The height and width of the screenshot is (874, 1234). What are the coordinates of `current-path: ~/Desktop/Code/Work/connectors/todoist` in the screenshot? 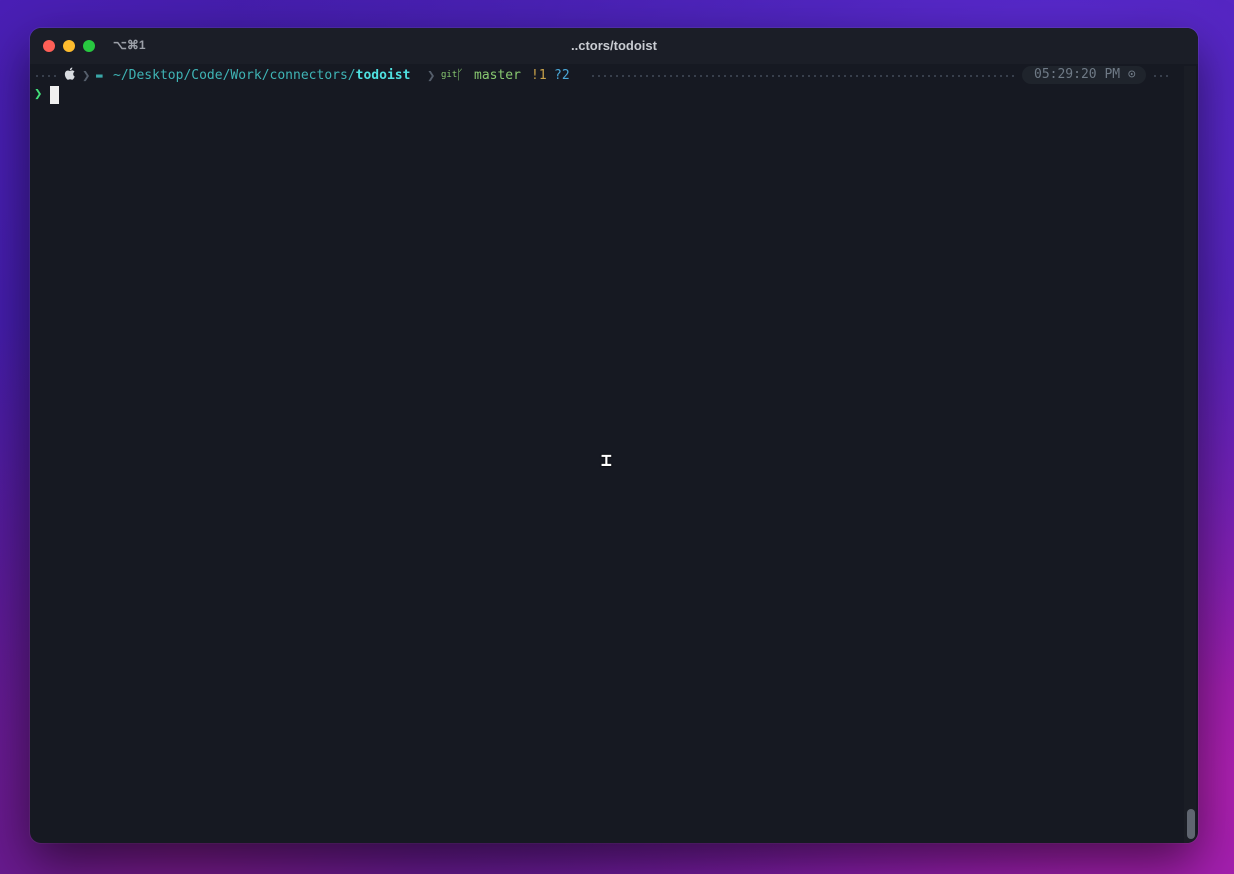 It's located at (261, 76).